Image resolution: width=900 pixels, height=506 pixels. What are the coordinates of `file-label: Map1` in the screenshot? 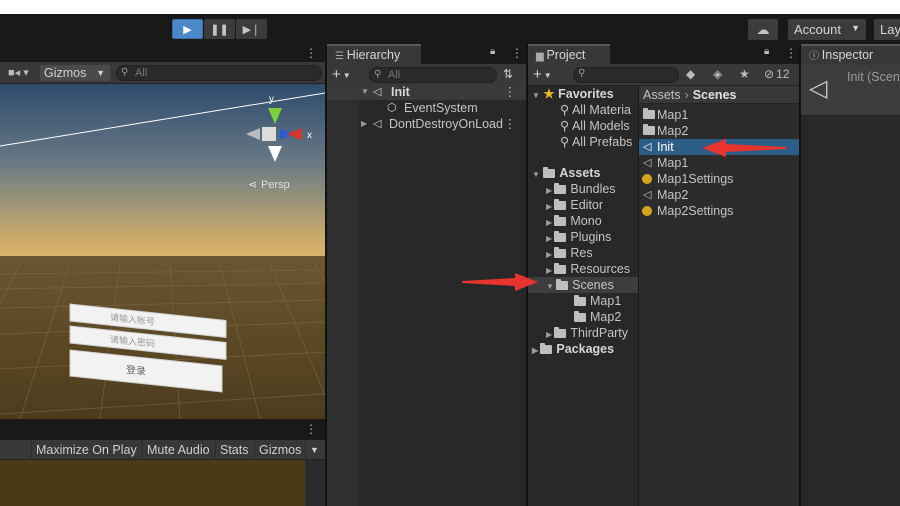 It's located at (673, 163).